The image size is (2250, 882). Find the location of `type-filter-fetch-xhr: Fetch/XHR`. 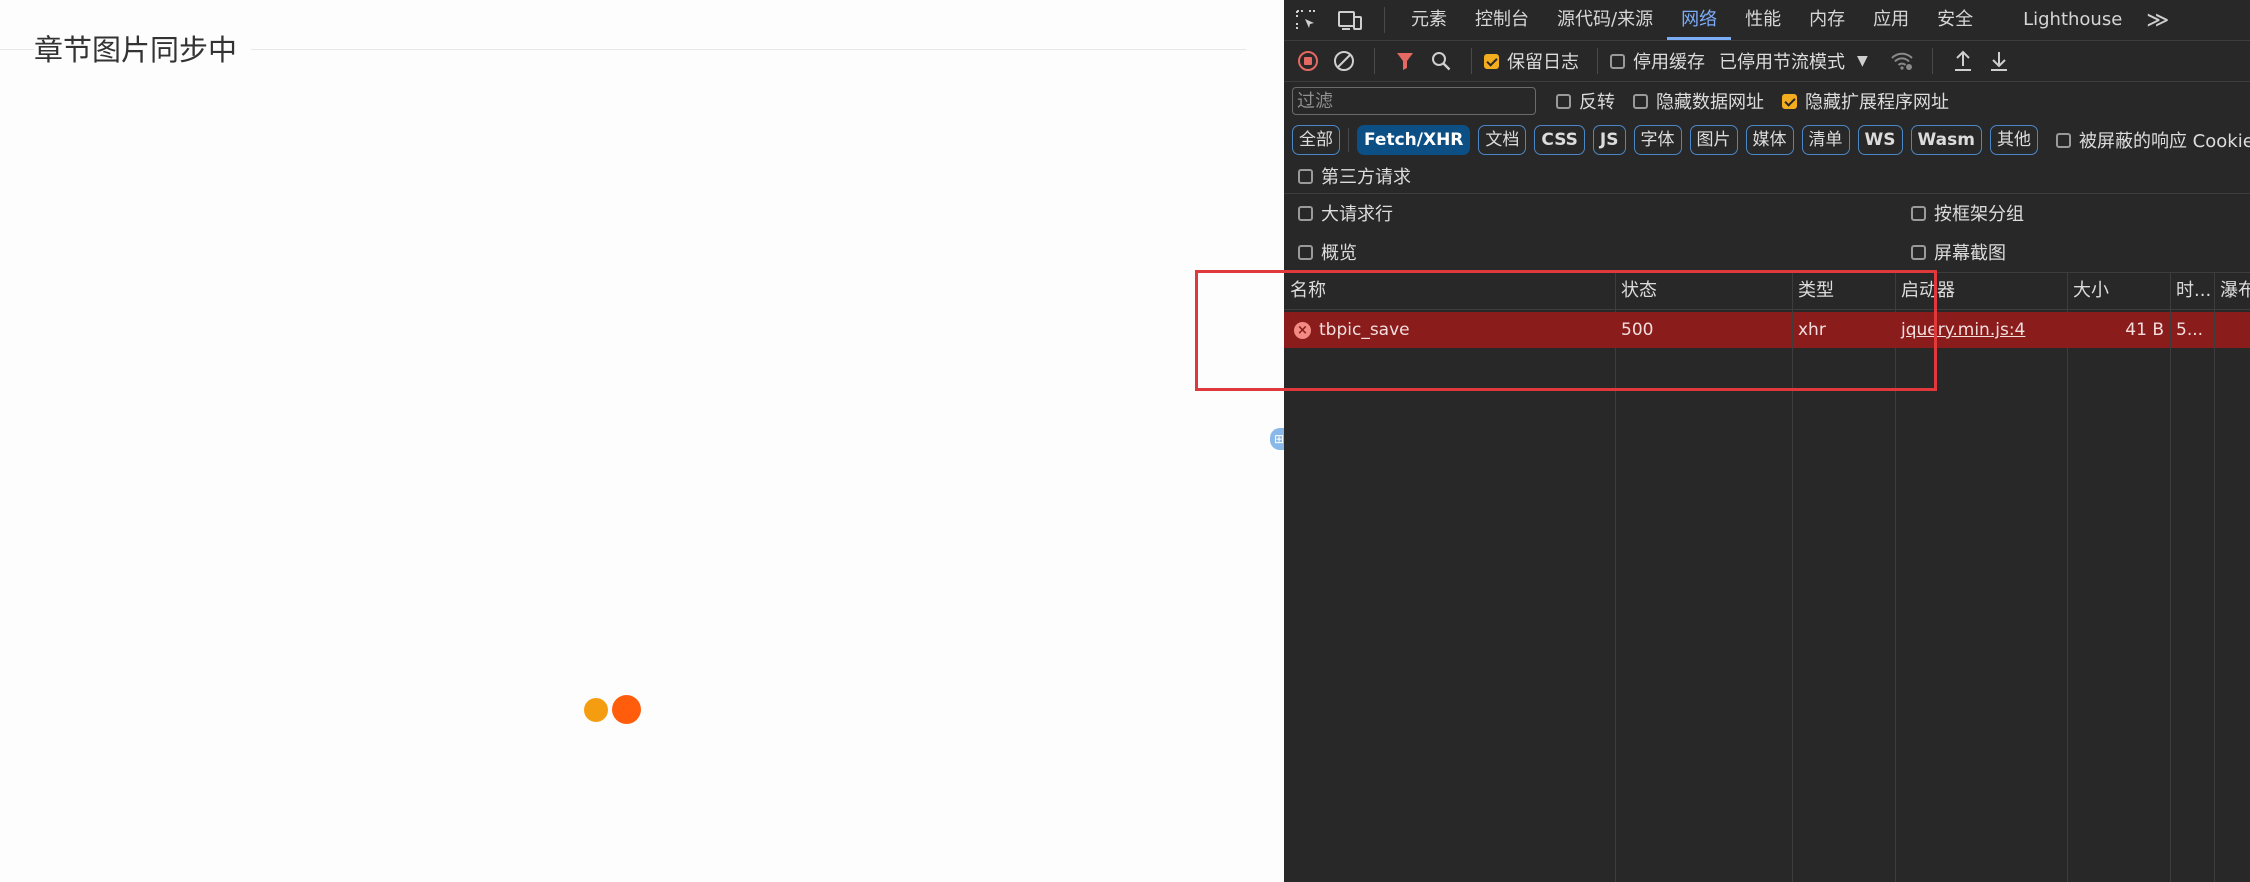

type-filter-fetch-xhr: Fetch/XHR is located at coordinates (1414, 140).